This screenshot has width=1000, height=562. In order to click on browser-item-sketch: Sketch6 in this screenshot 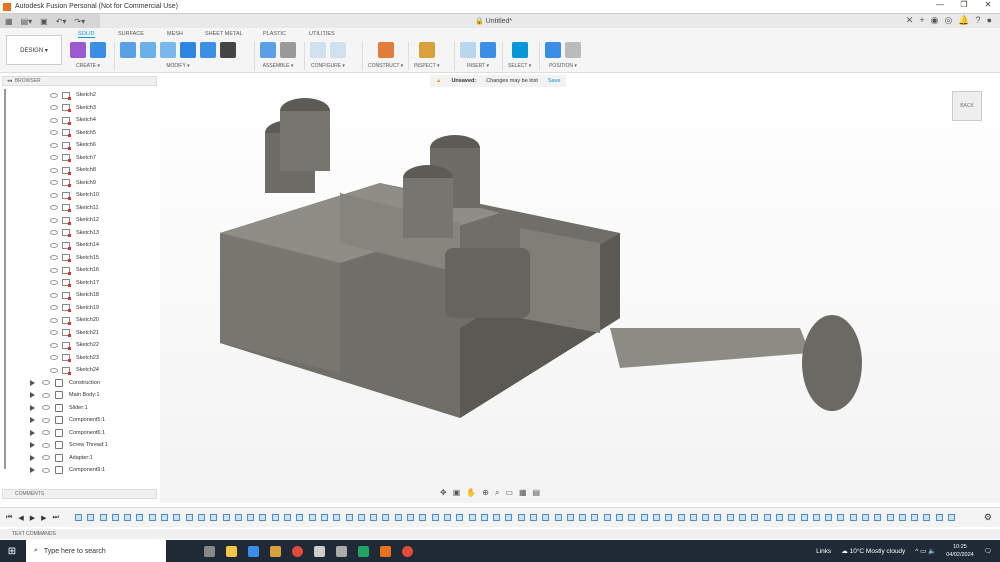, I will do `click(80, 145)`.